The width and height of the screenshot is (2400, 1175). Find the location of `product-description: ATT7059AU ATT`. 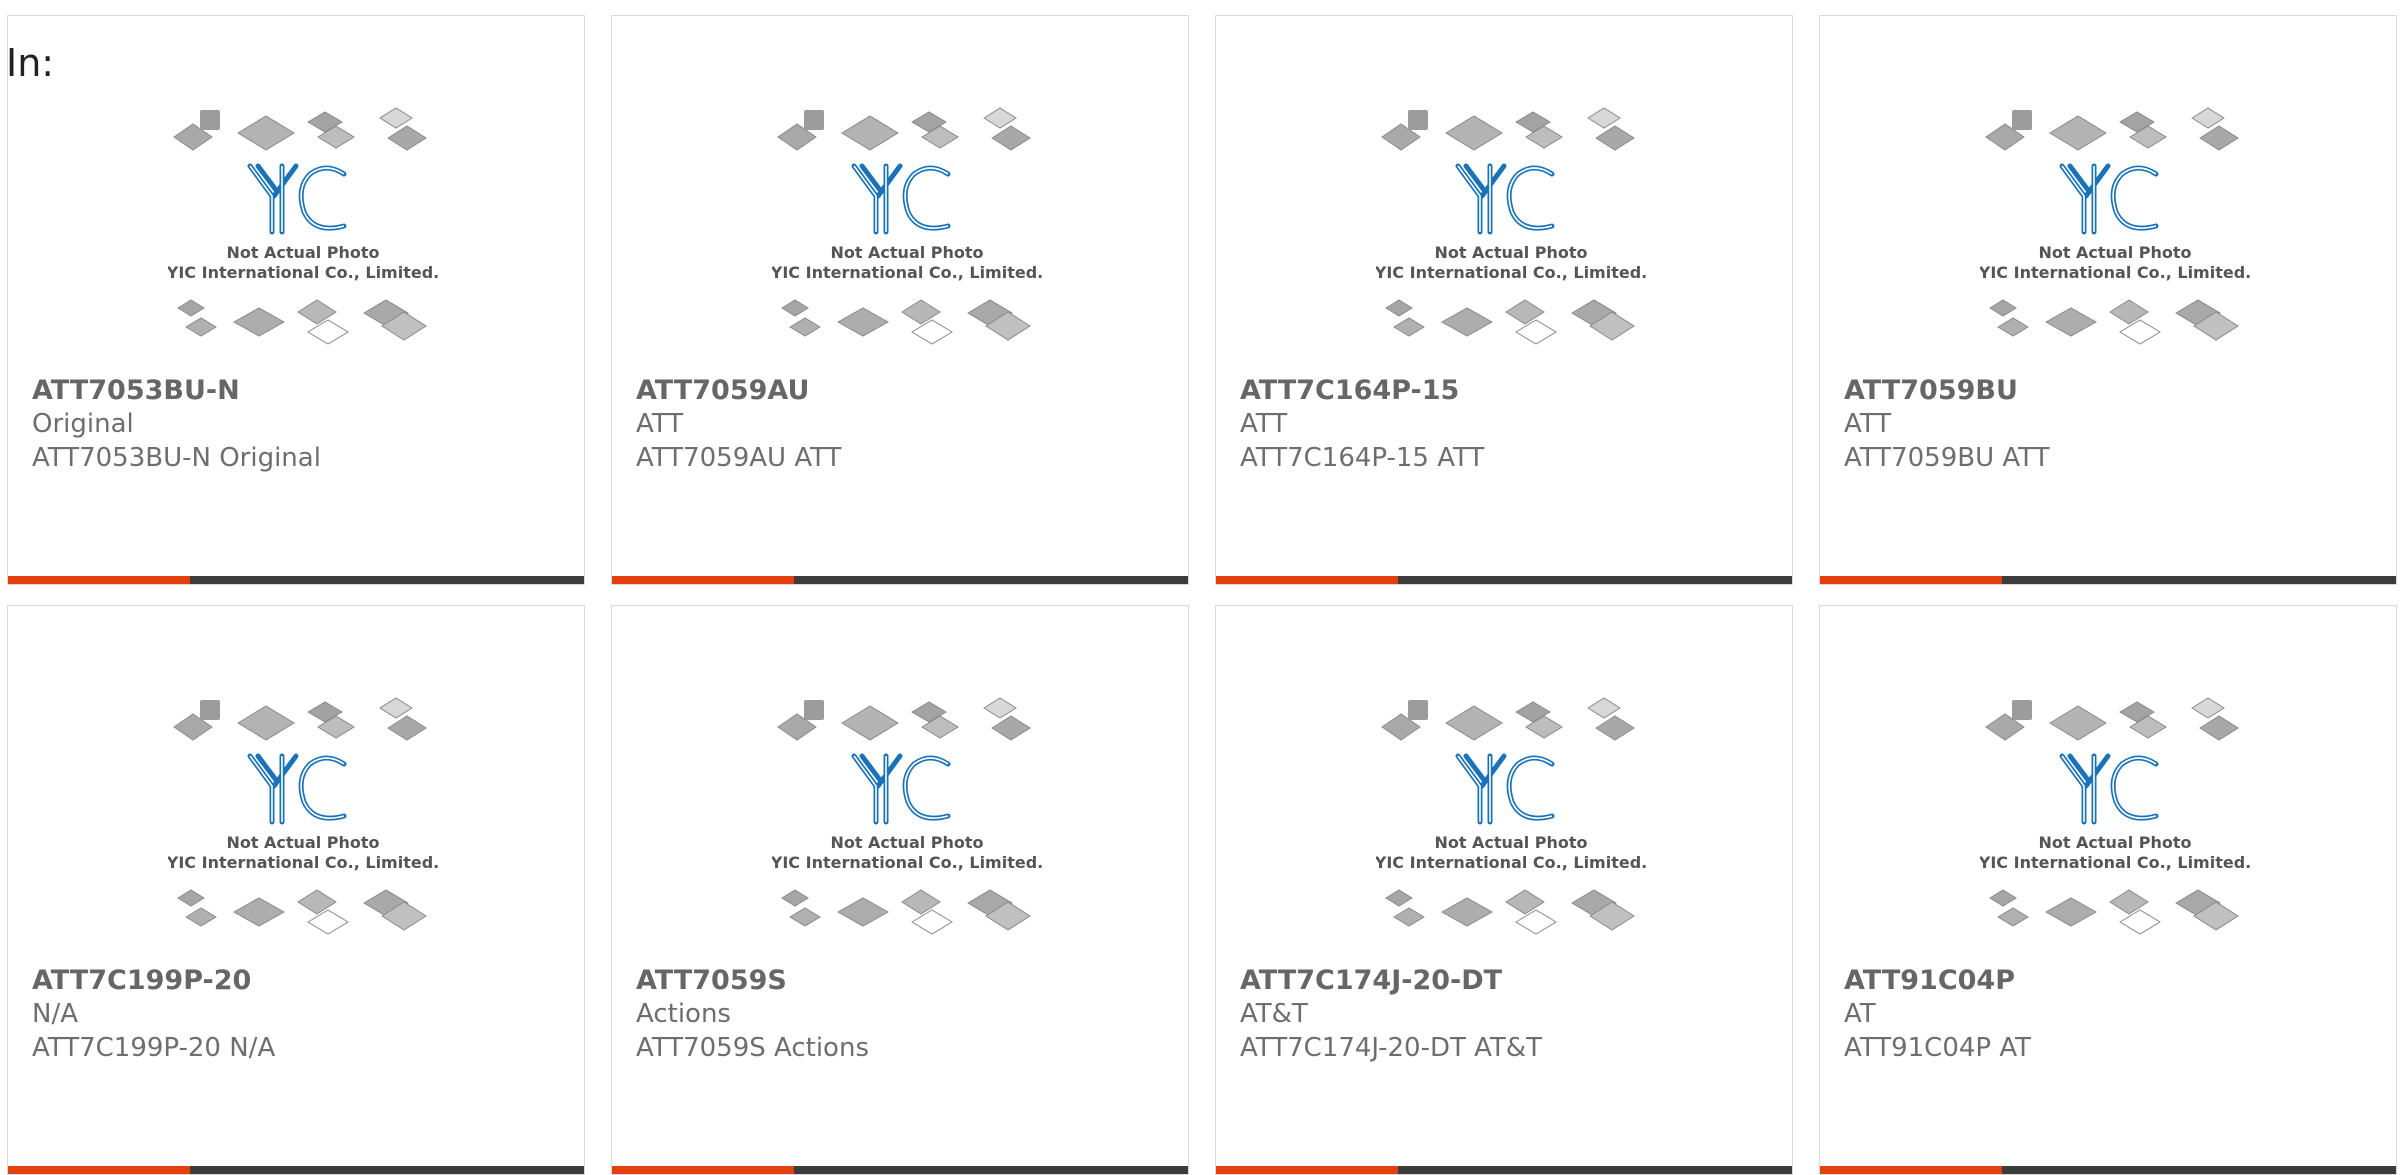

product-description: ATT7059AU ATT is located at coordinates (739, 458).